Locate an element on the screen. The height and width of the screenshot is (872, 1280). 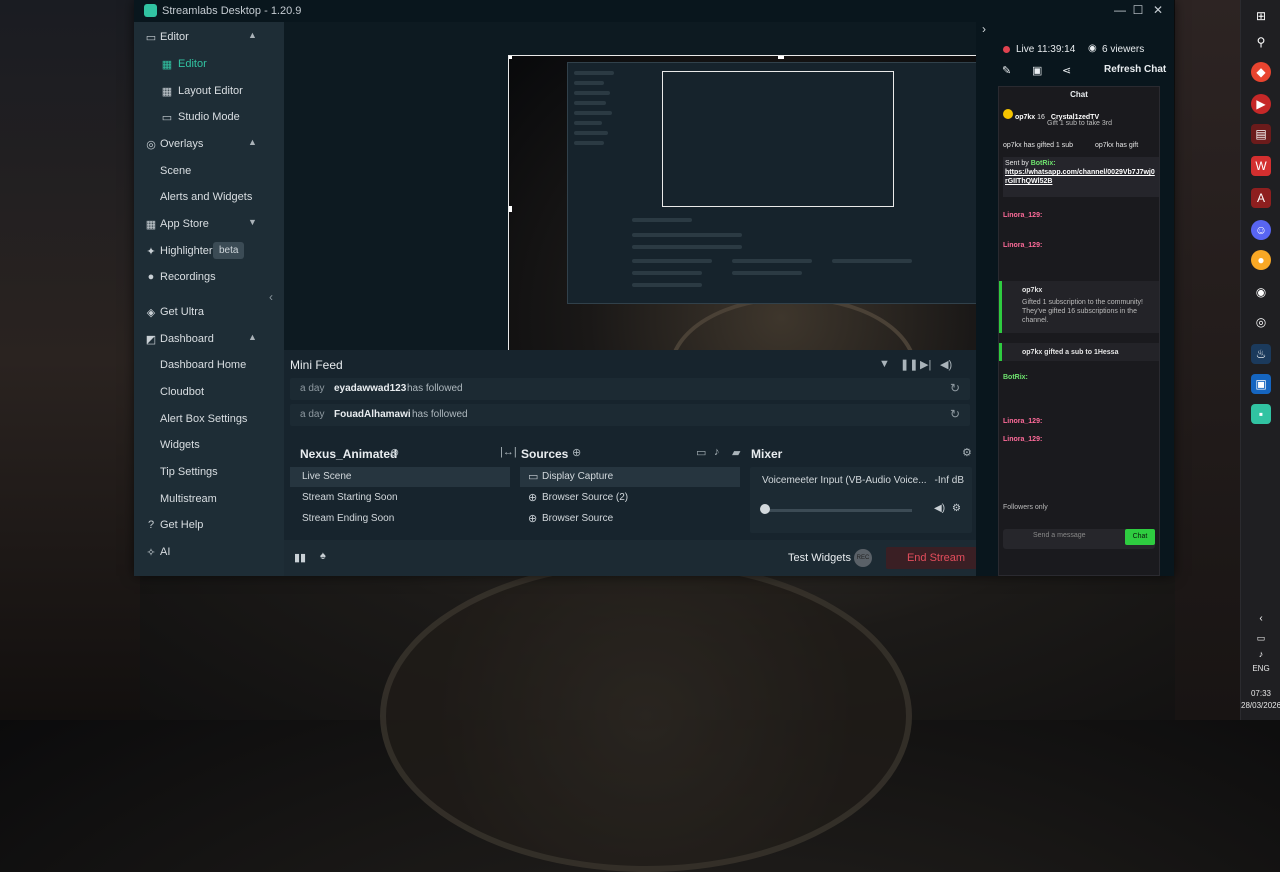
add-source-icon: ⊕ is located at coordinates (576, 452).